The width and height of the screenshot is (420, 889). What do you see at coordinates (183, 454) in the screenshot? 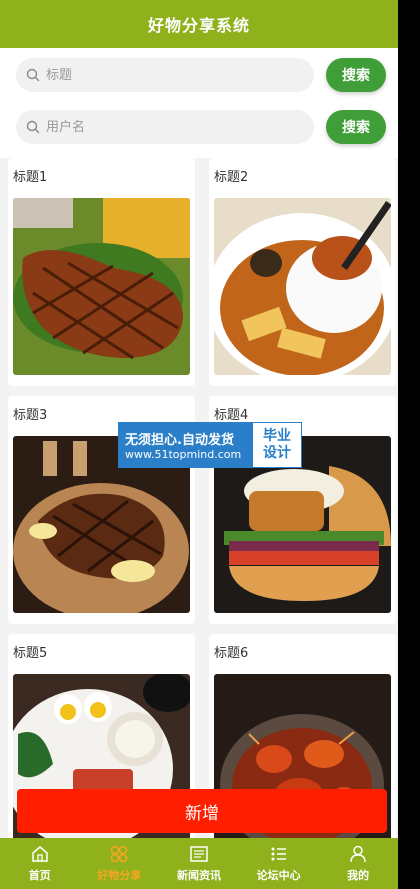
I see `watermark-line2: www.51topmind.com` at bounding box center [183, 454].